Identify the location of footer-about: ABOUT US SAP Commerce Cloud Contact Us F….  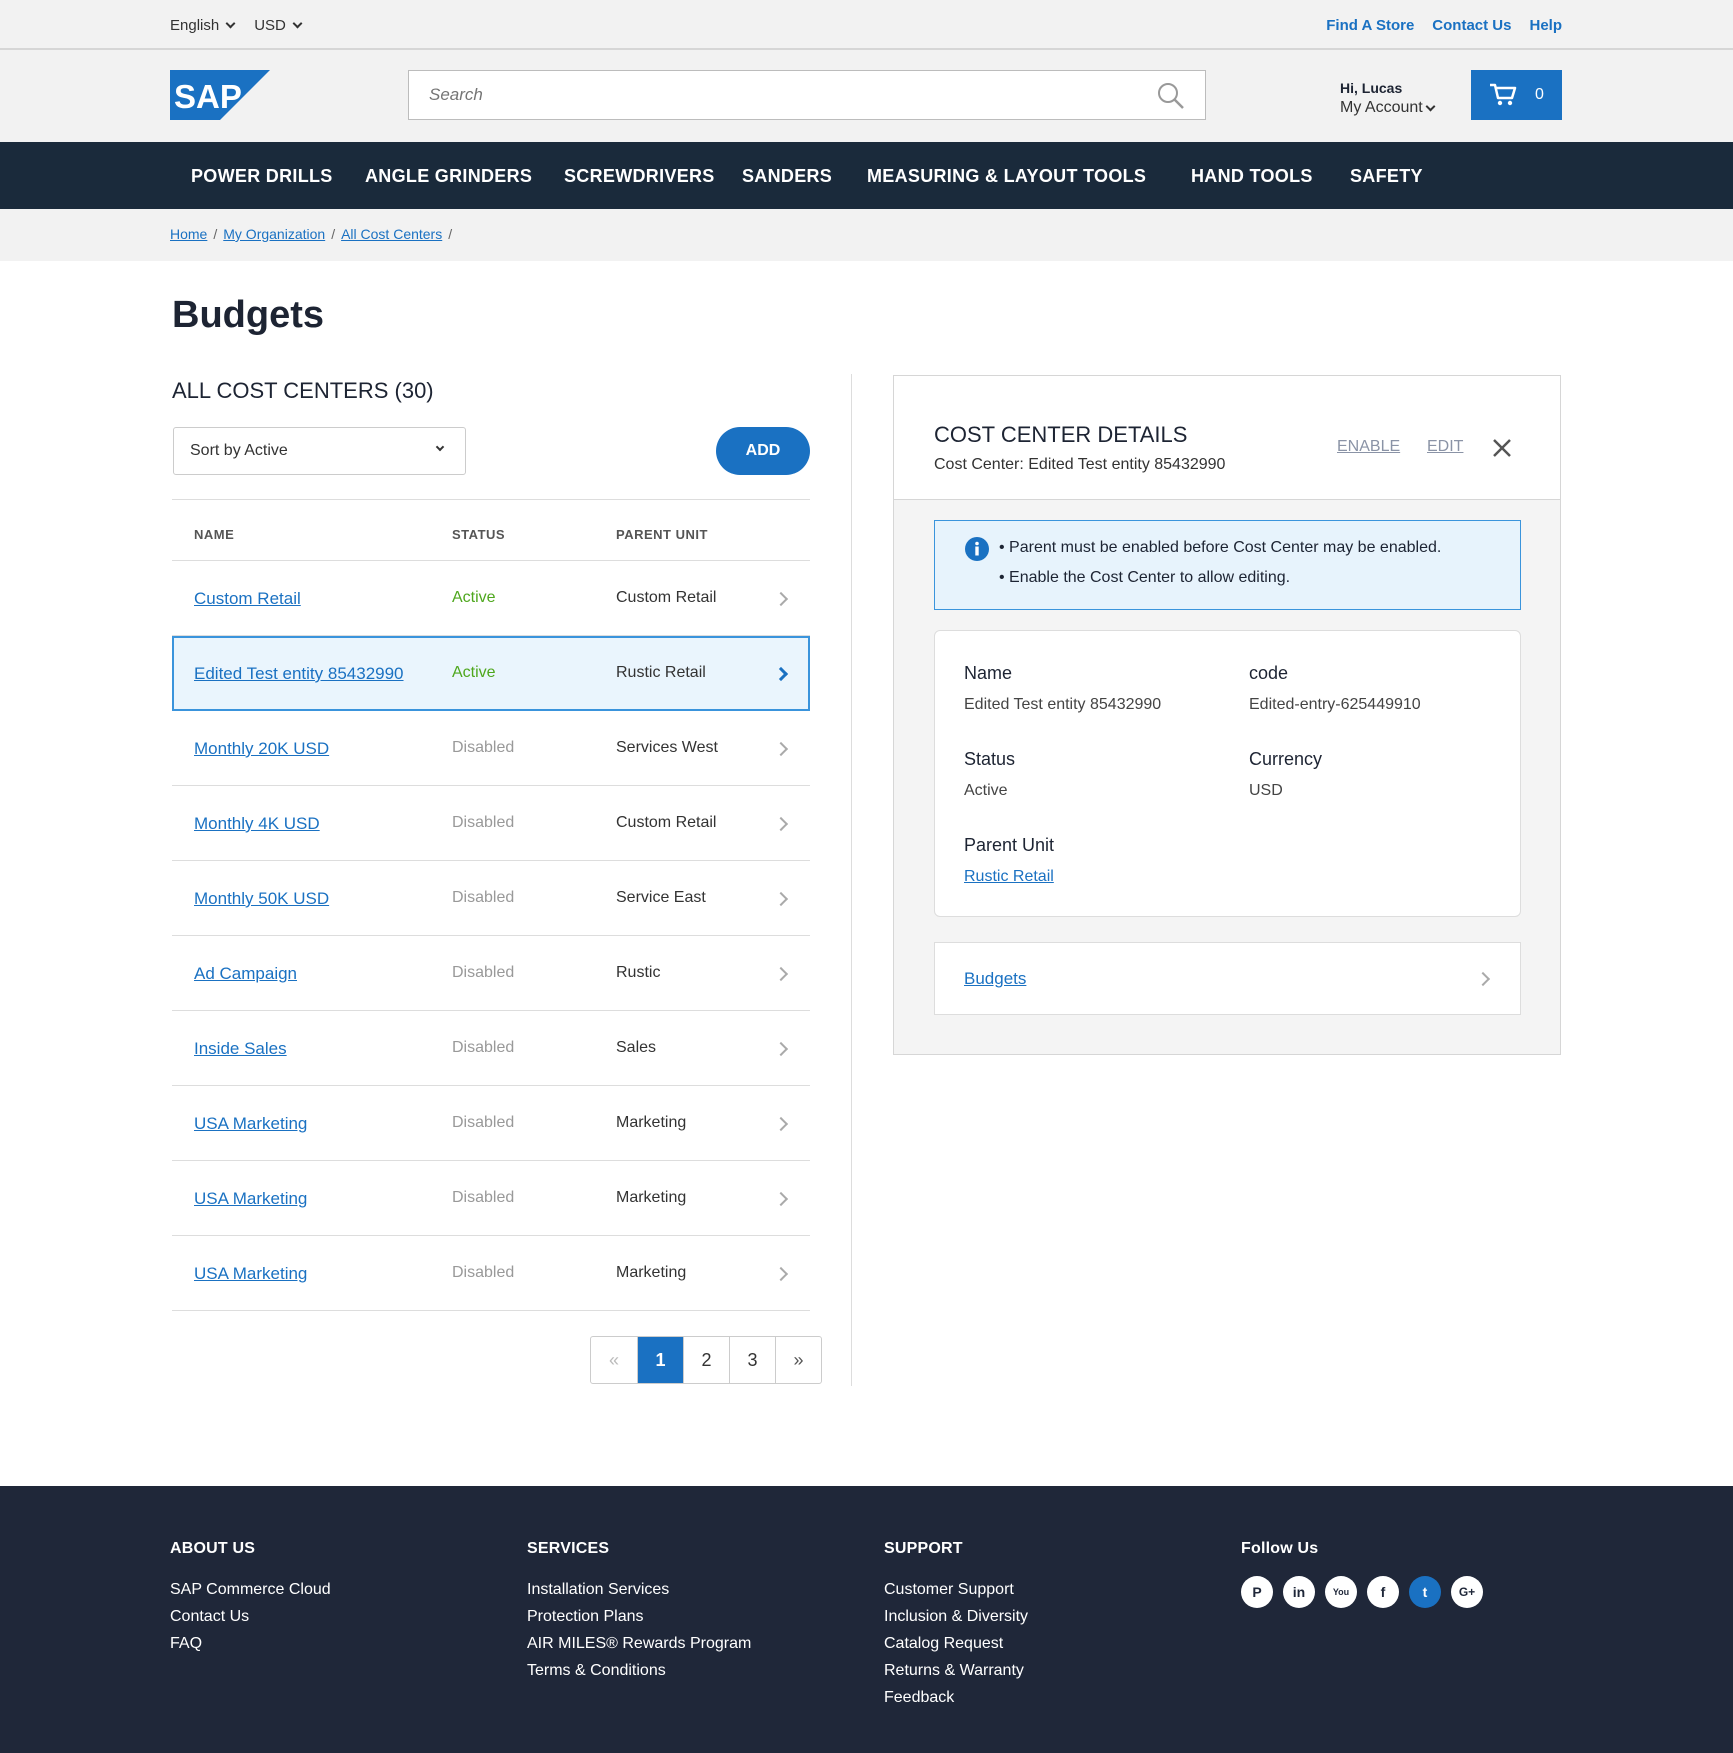
(250, 1598).